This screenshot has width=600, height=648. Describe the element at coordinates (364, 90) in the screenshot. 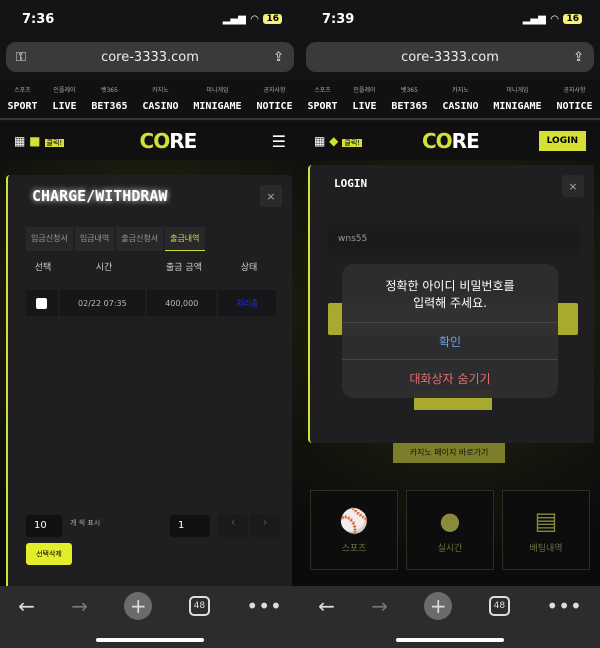

I see `nav-sub: 인플레이` at that location.